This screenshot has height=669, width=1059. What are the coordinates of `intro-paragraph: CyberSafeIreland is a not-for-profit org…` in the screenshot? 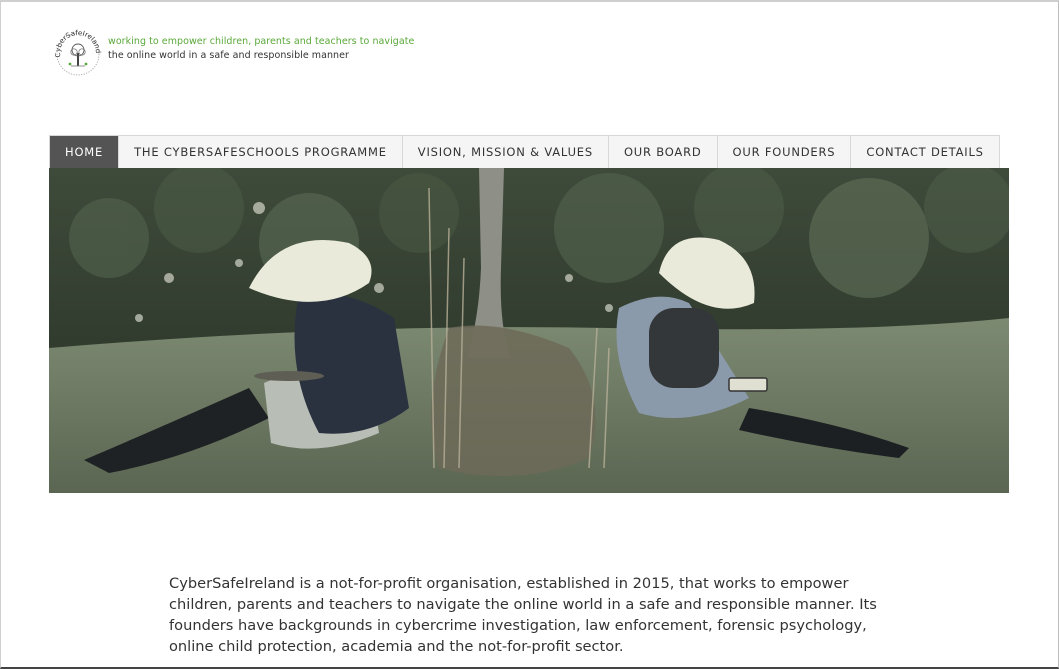 It's located at (523, 615).